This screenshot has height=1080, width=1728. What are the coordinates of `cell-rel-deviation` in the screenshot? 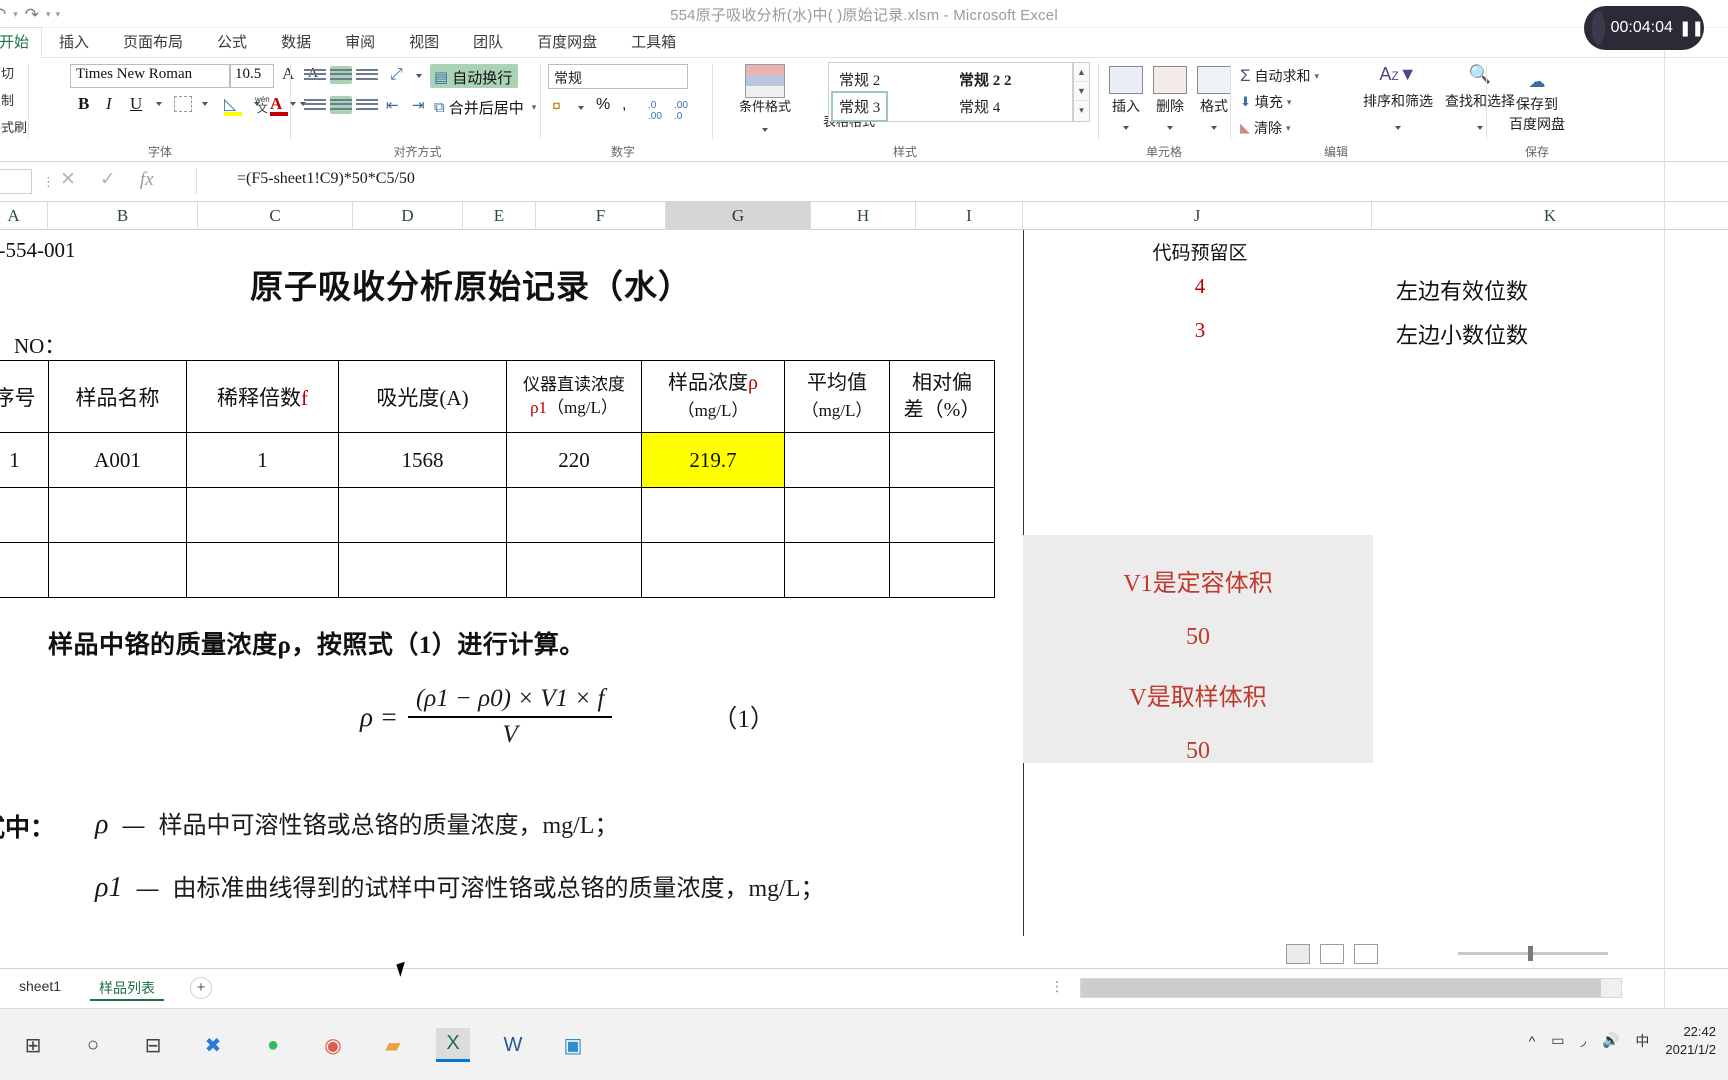 It's located at (942, 570).